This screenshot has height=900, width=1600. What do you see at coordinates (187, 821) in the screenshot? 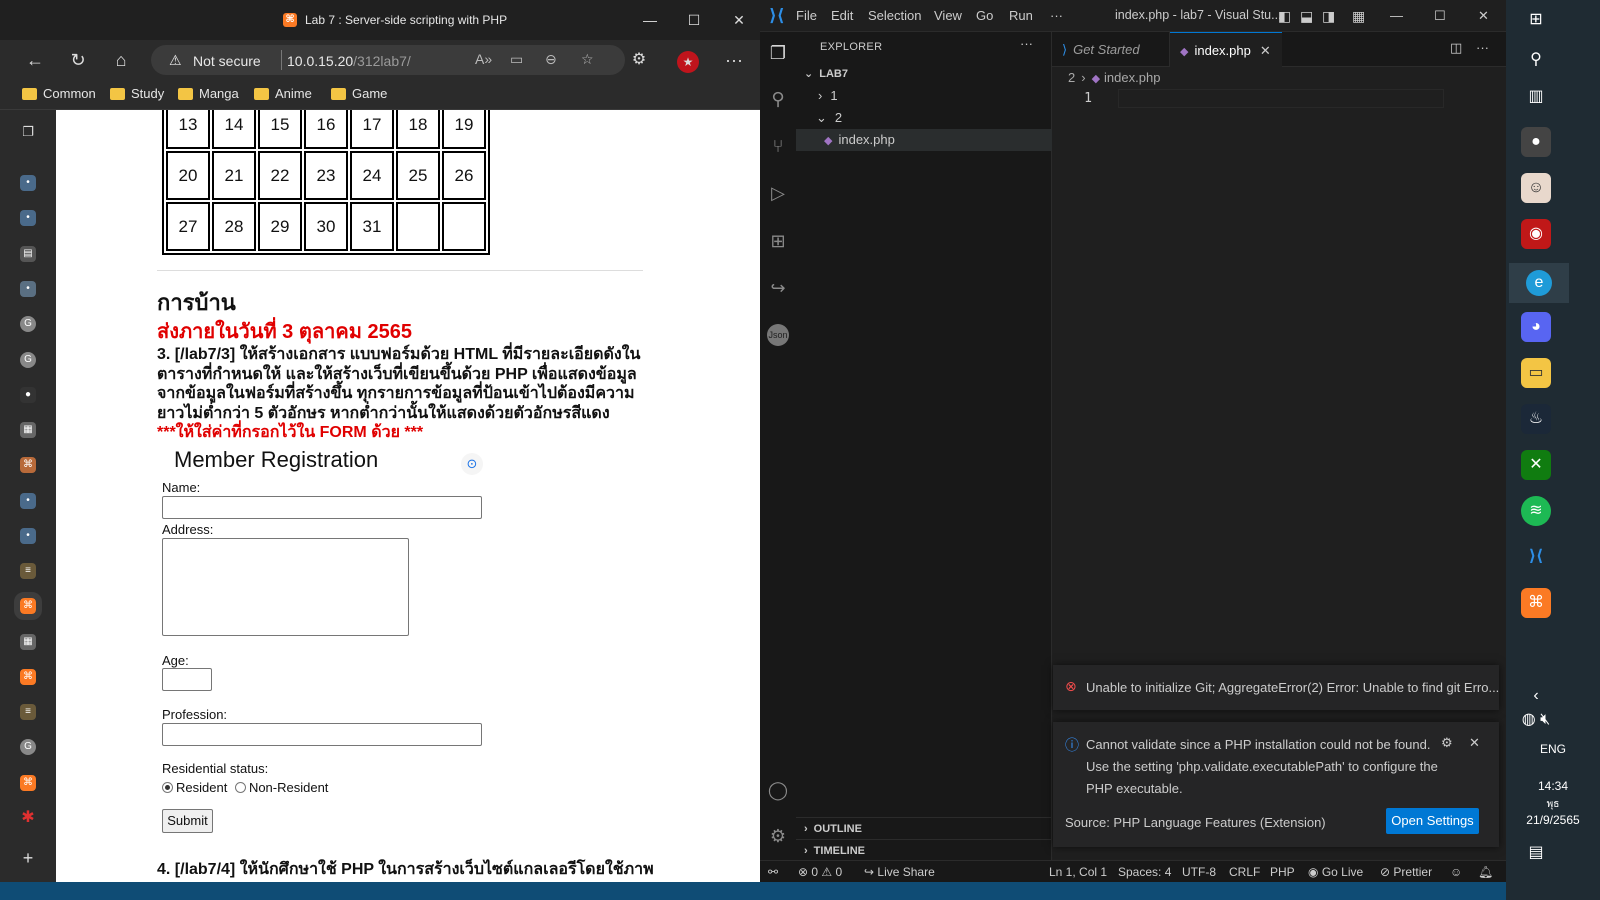
I see `submit-button: Submit` at bounding box center [187, 821].